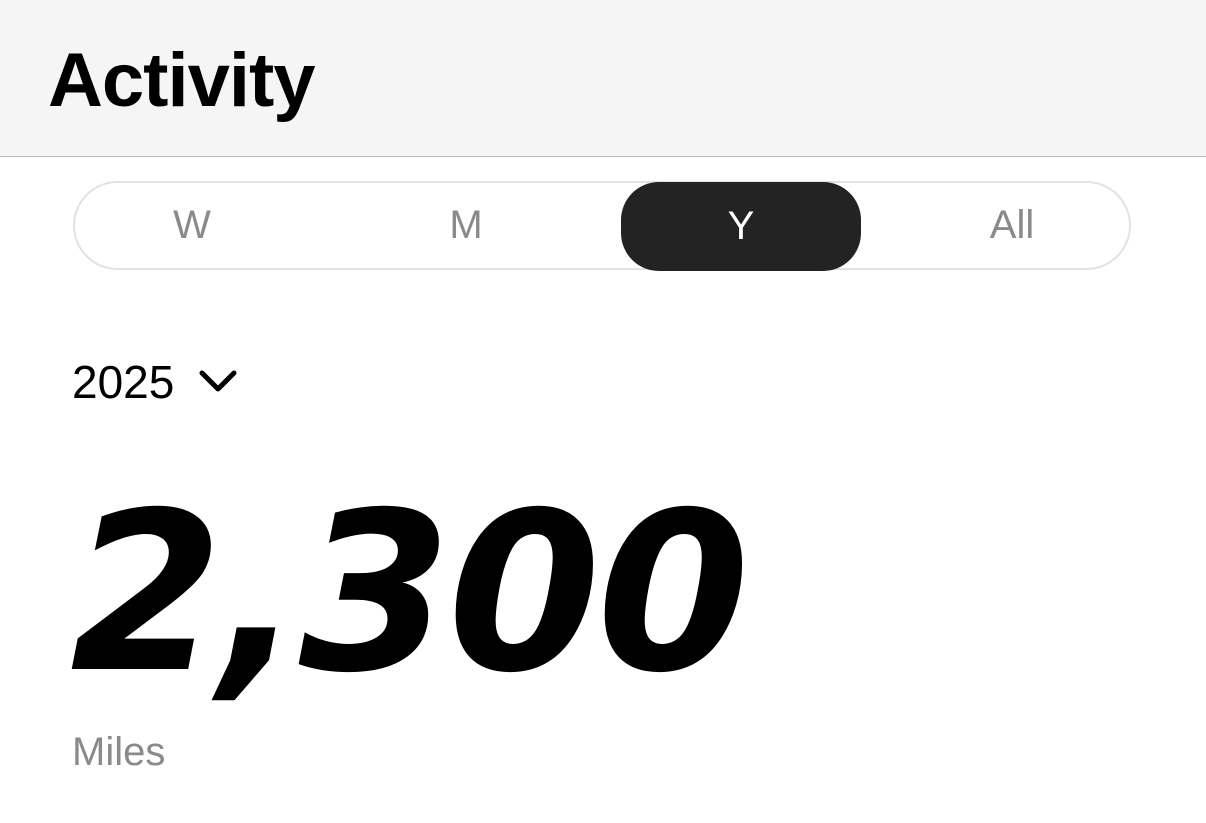  I want to click on year-label: 2025, so click(123, 382).